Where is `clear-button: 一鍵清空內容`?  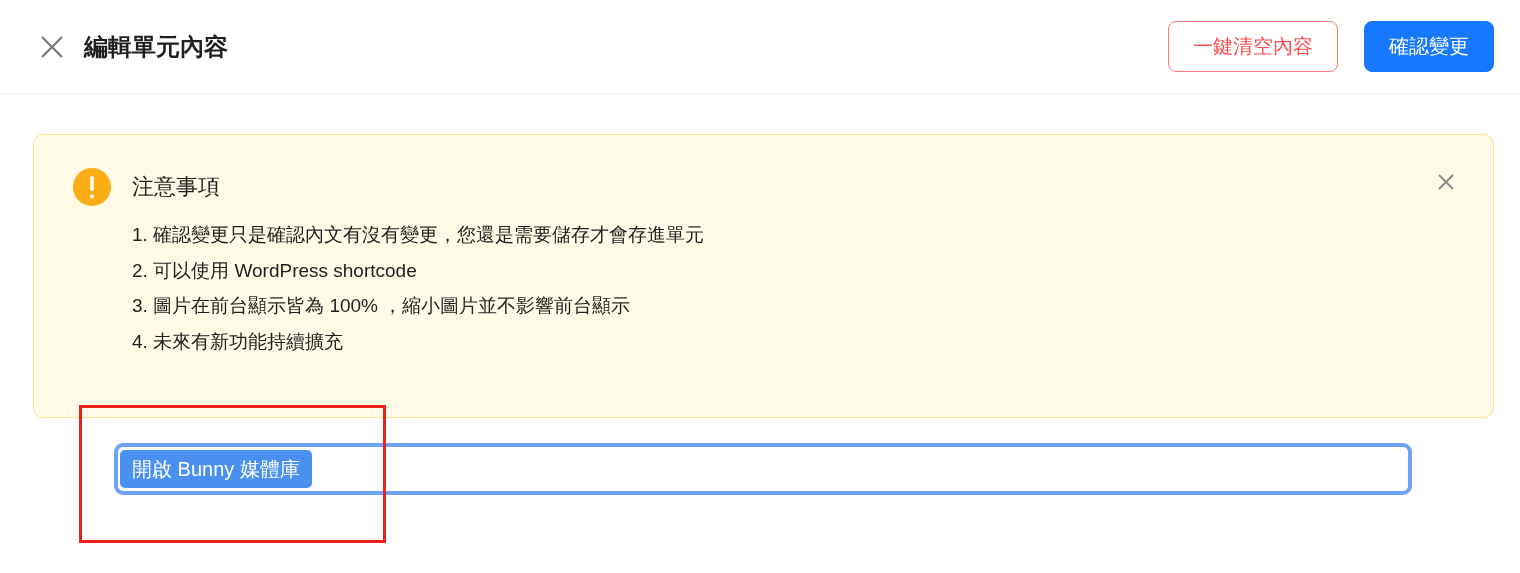
clear-button: 一鍵清空內容 is located at coordinates (1253, 46).